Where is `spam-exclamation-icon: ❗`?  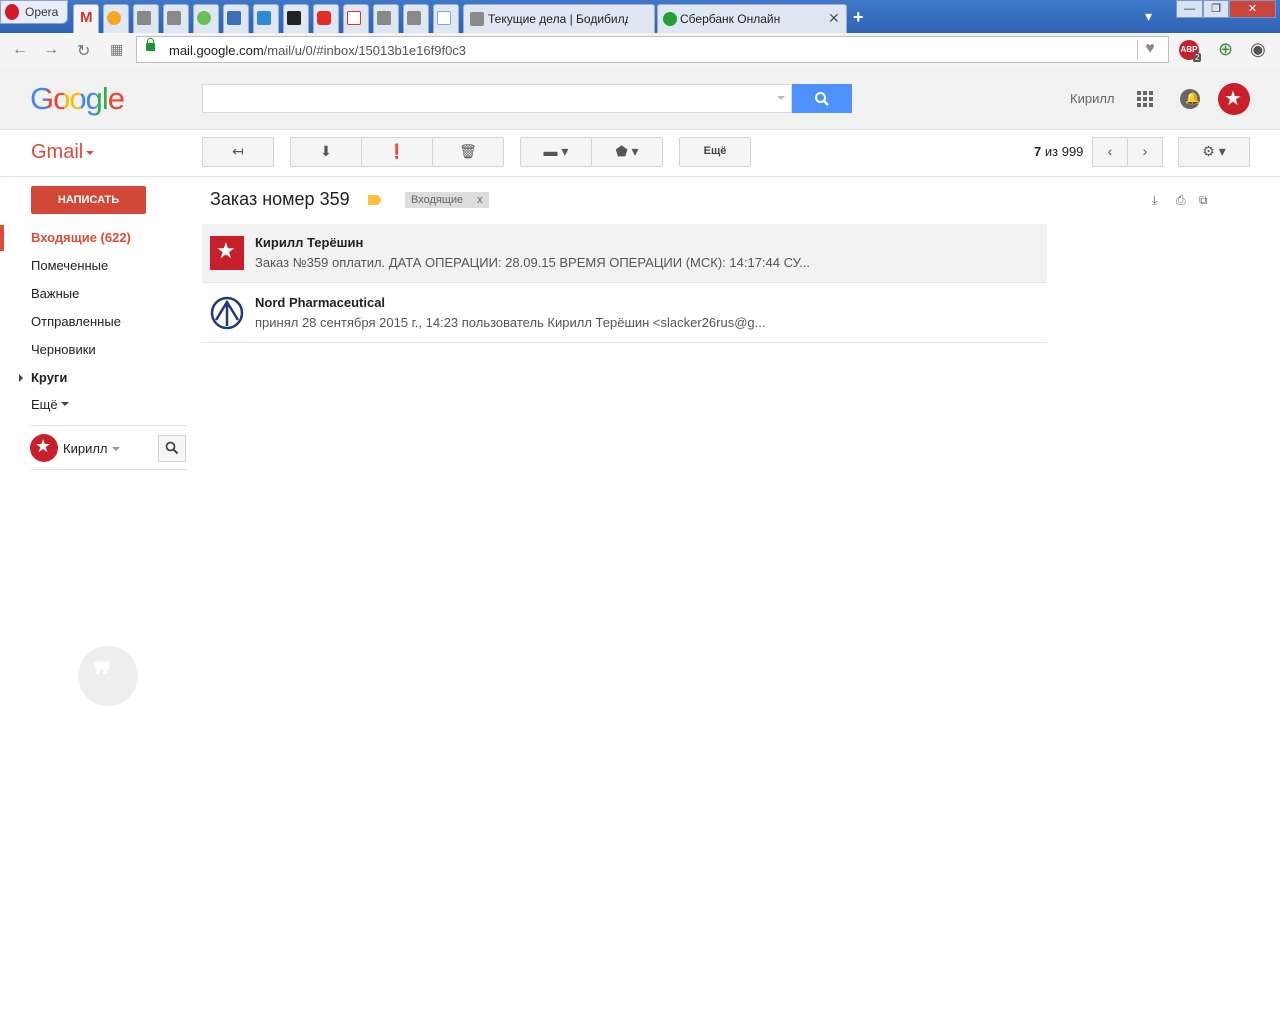
spam-exclamation-icon: ❗ is located at coordinates (397, 151).